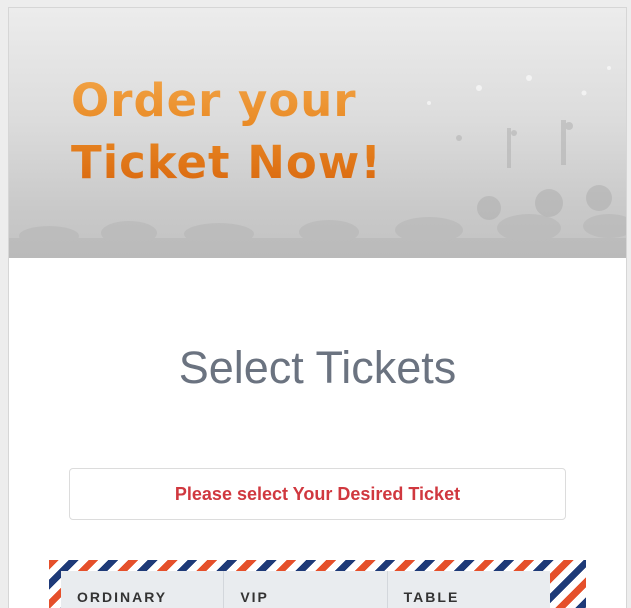 The height and width of the screenshot is (608, 631). I want to click on ticket-notice-text: Please select Your Desired Ticket, so click(317, 493).